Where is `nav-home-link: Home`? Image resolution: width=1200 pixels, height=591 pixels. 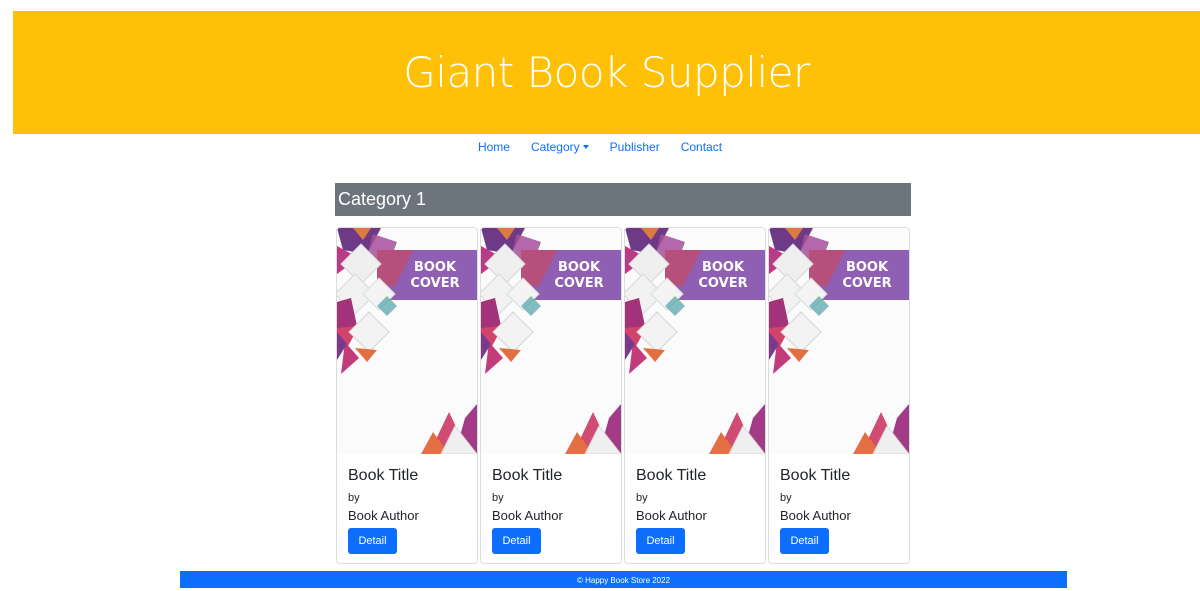
nav-home-link: Home is located at coordinates (494, 148).